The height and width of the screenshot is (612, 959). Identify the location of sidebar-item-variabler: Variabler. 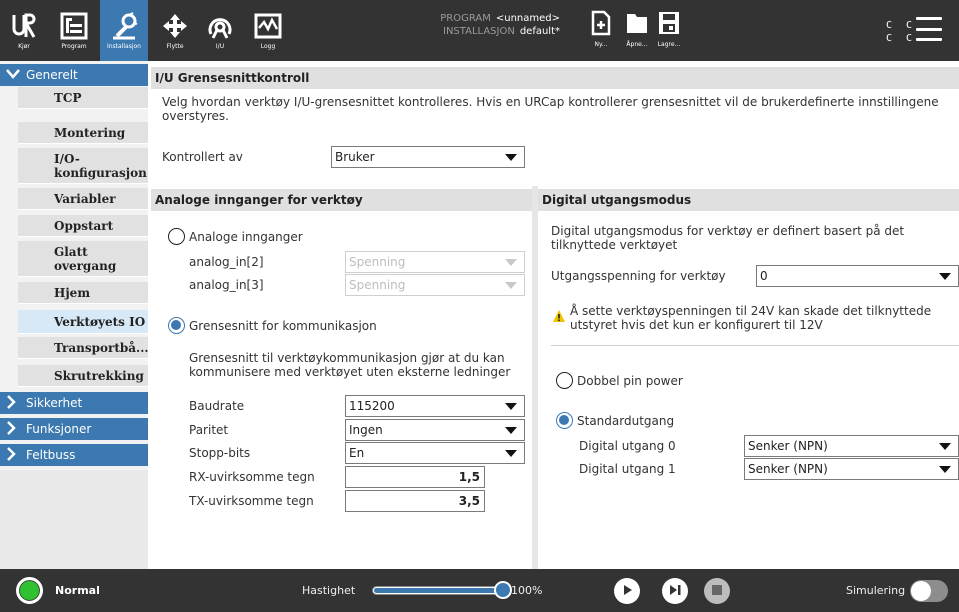
(83, 199).